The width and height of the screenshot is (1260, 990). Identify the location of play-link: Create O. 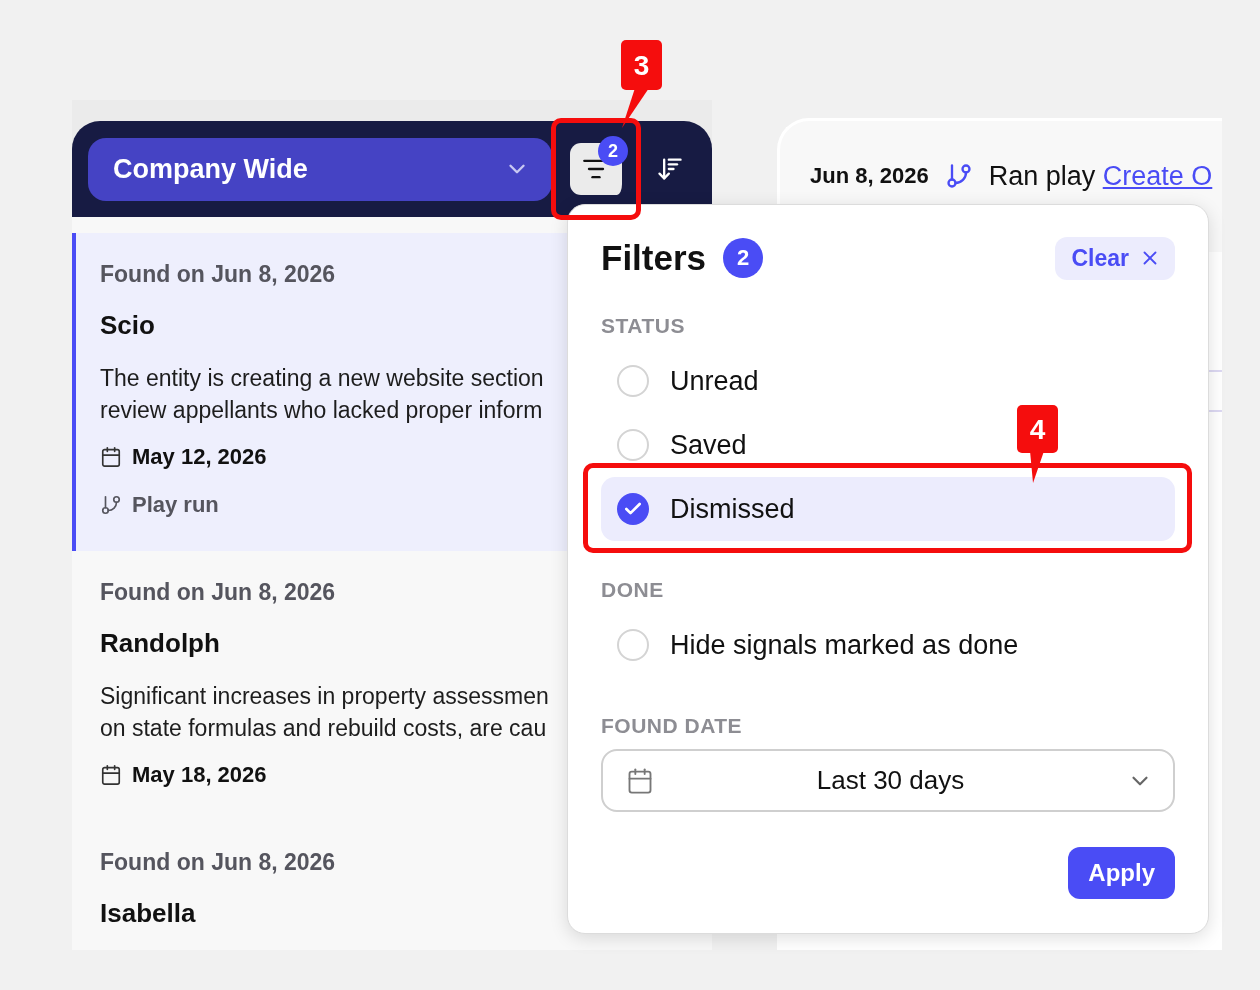
(1157, 175).